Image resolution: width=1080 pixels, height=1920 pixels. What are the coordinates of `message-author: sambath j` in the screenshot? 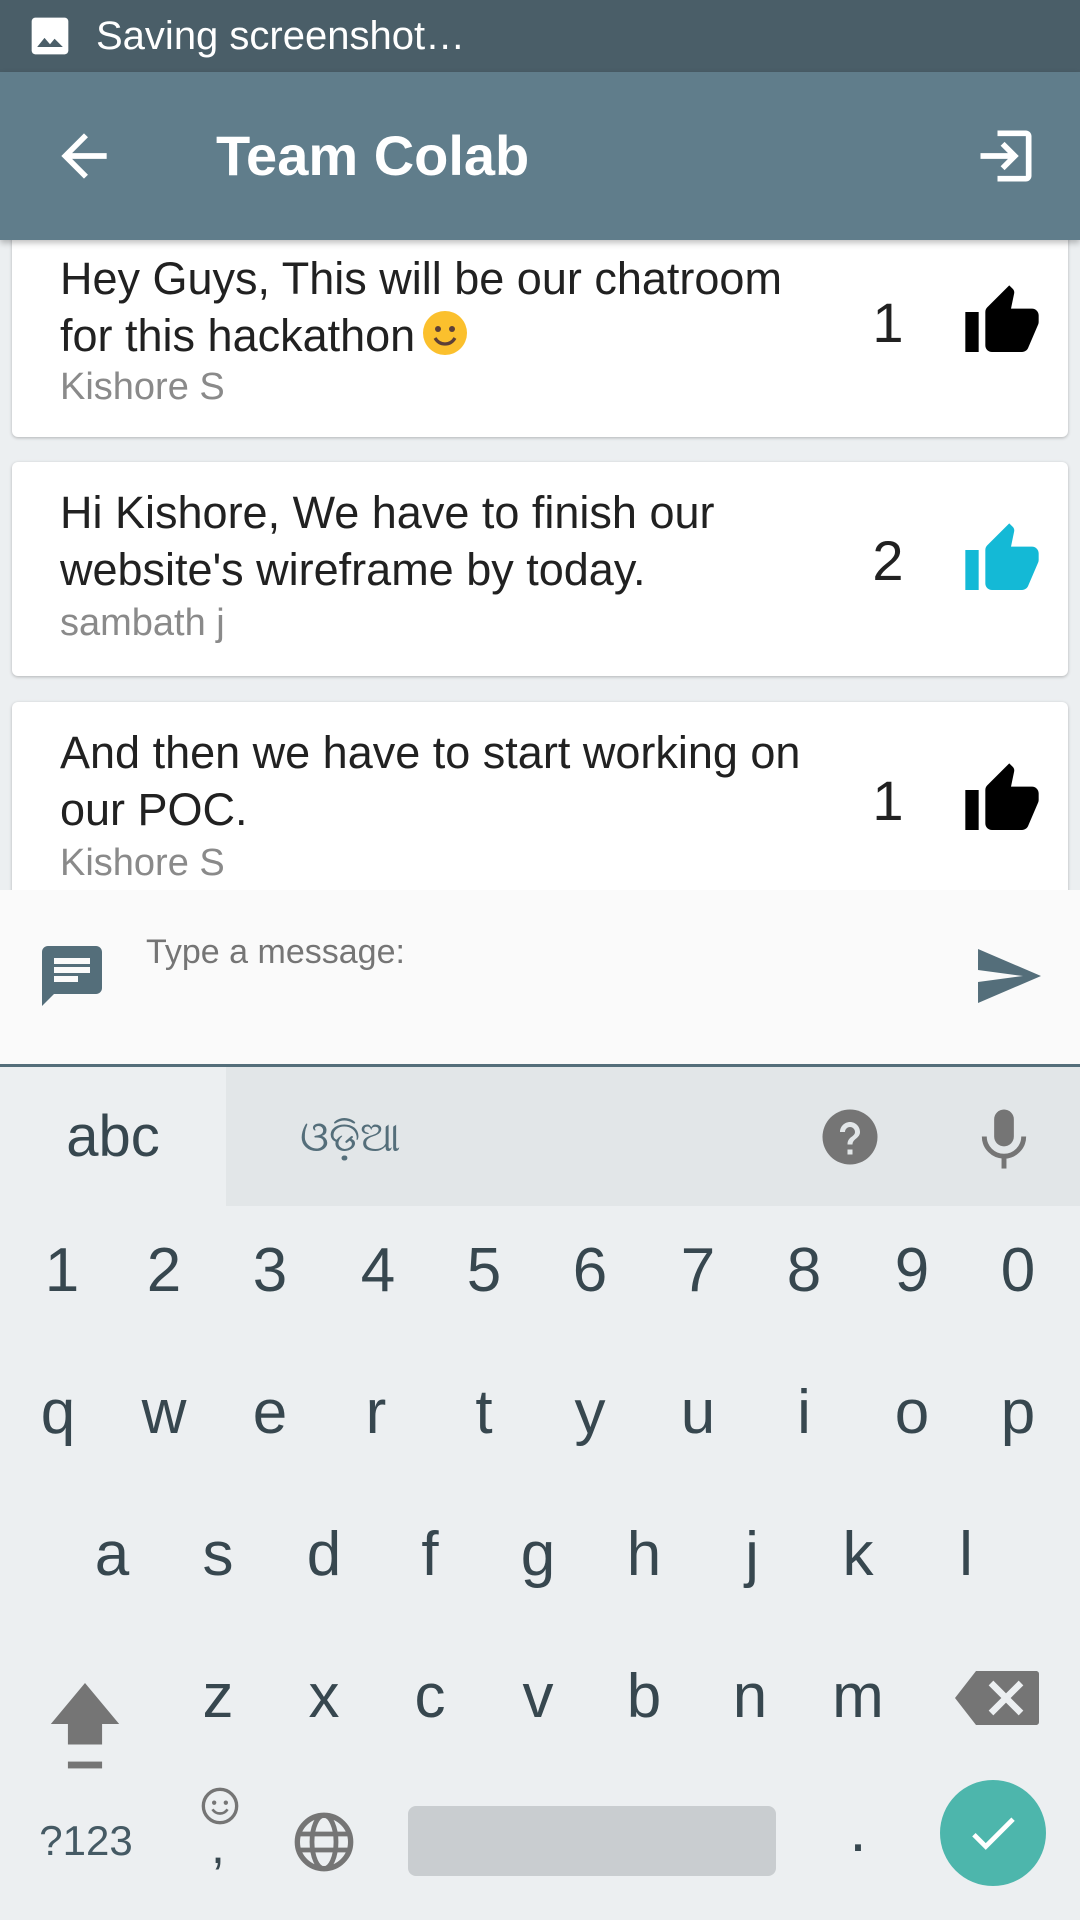 It's located at (142, 623).